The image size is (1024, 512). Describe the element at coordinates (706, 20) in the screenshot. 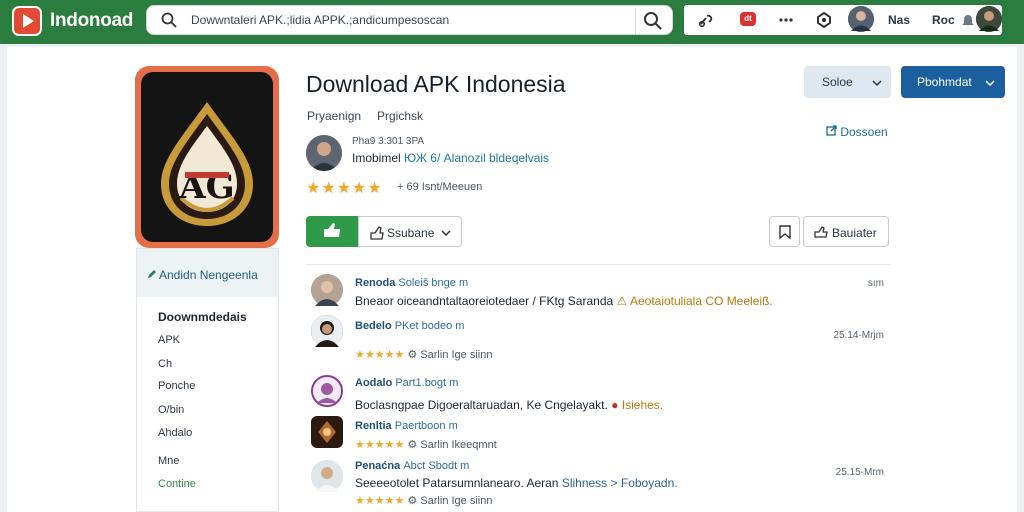

I see `link-icon` at that location.